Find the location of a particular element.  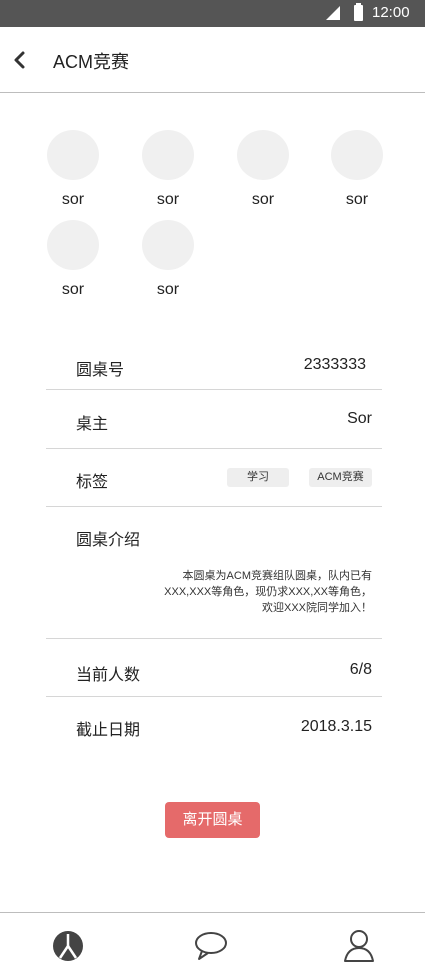

signal-icon is located at coordinates (333, 13).